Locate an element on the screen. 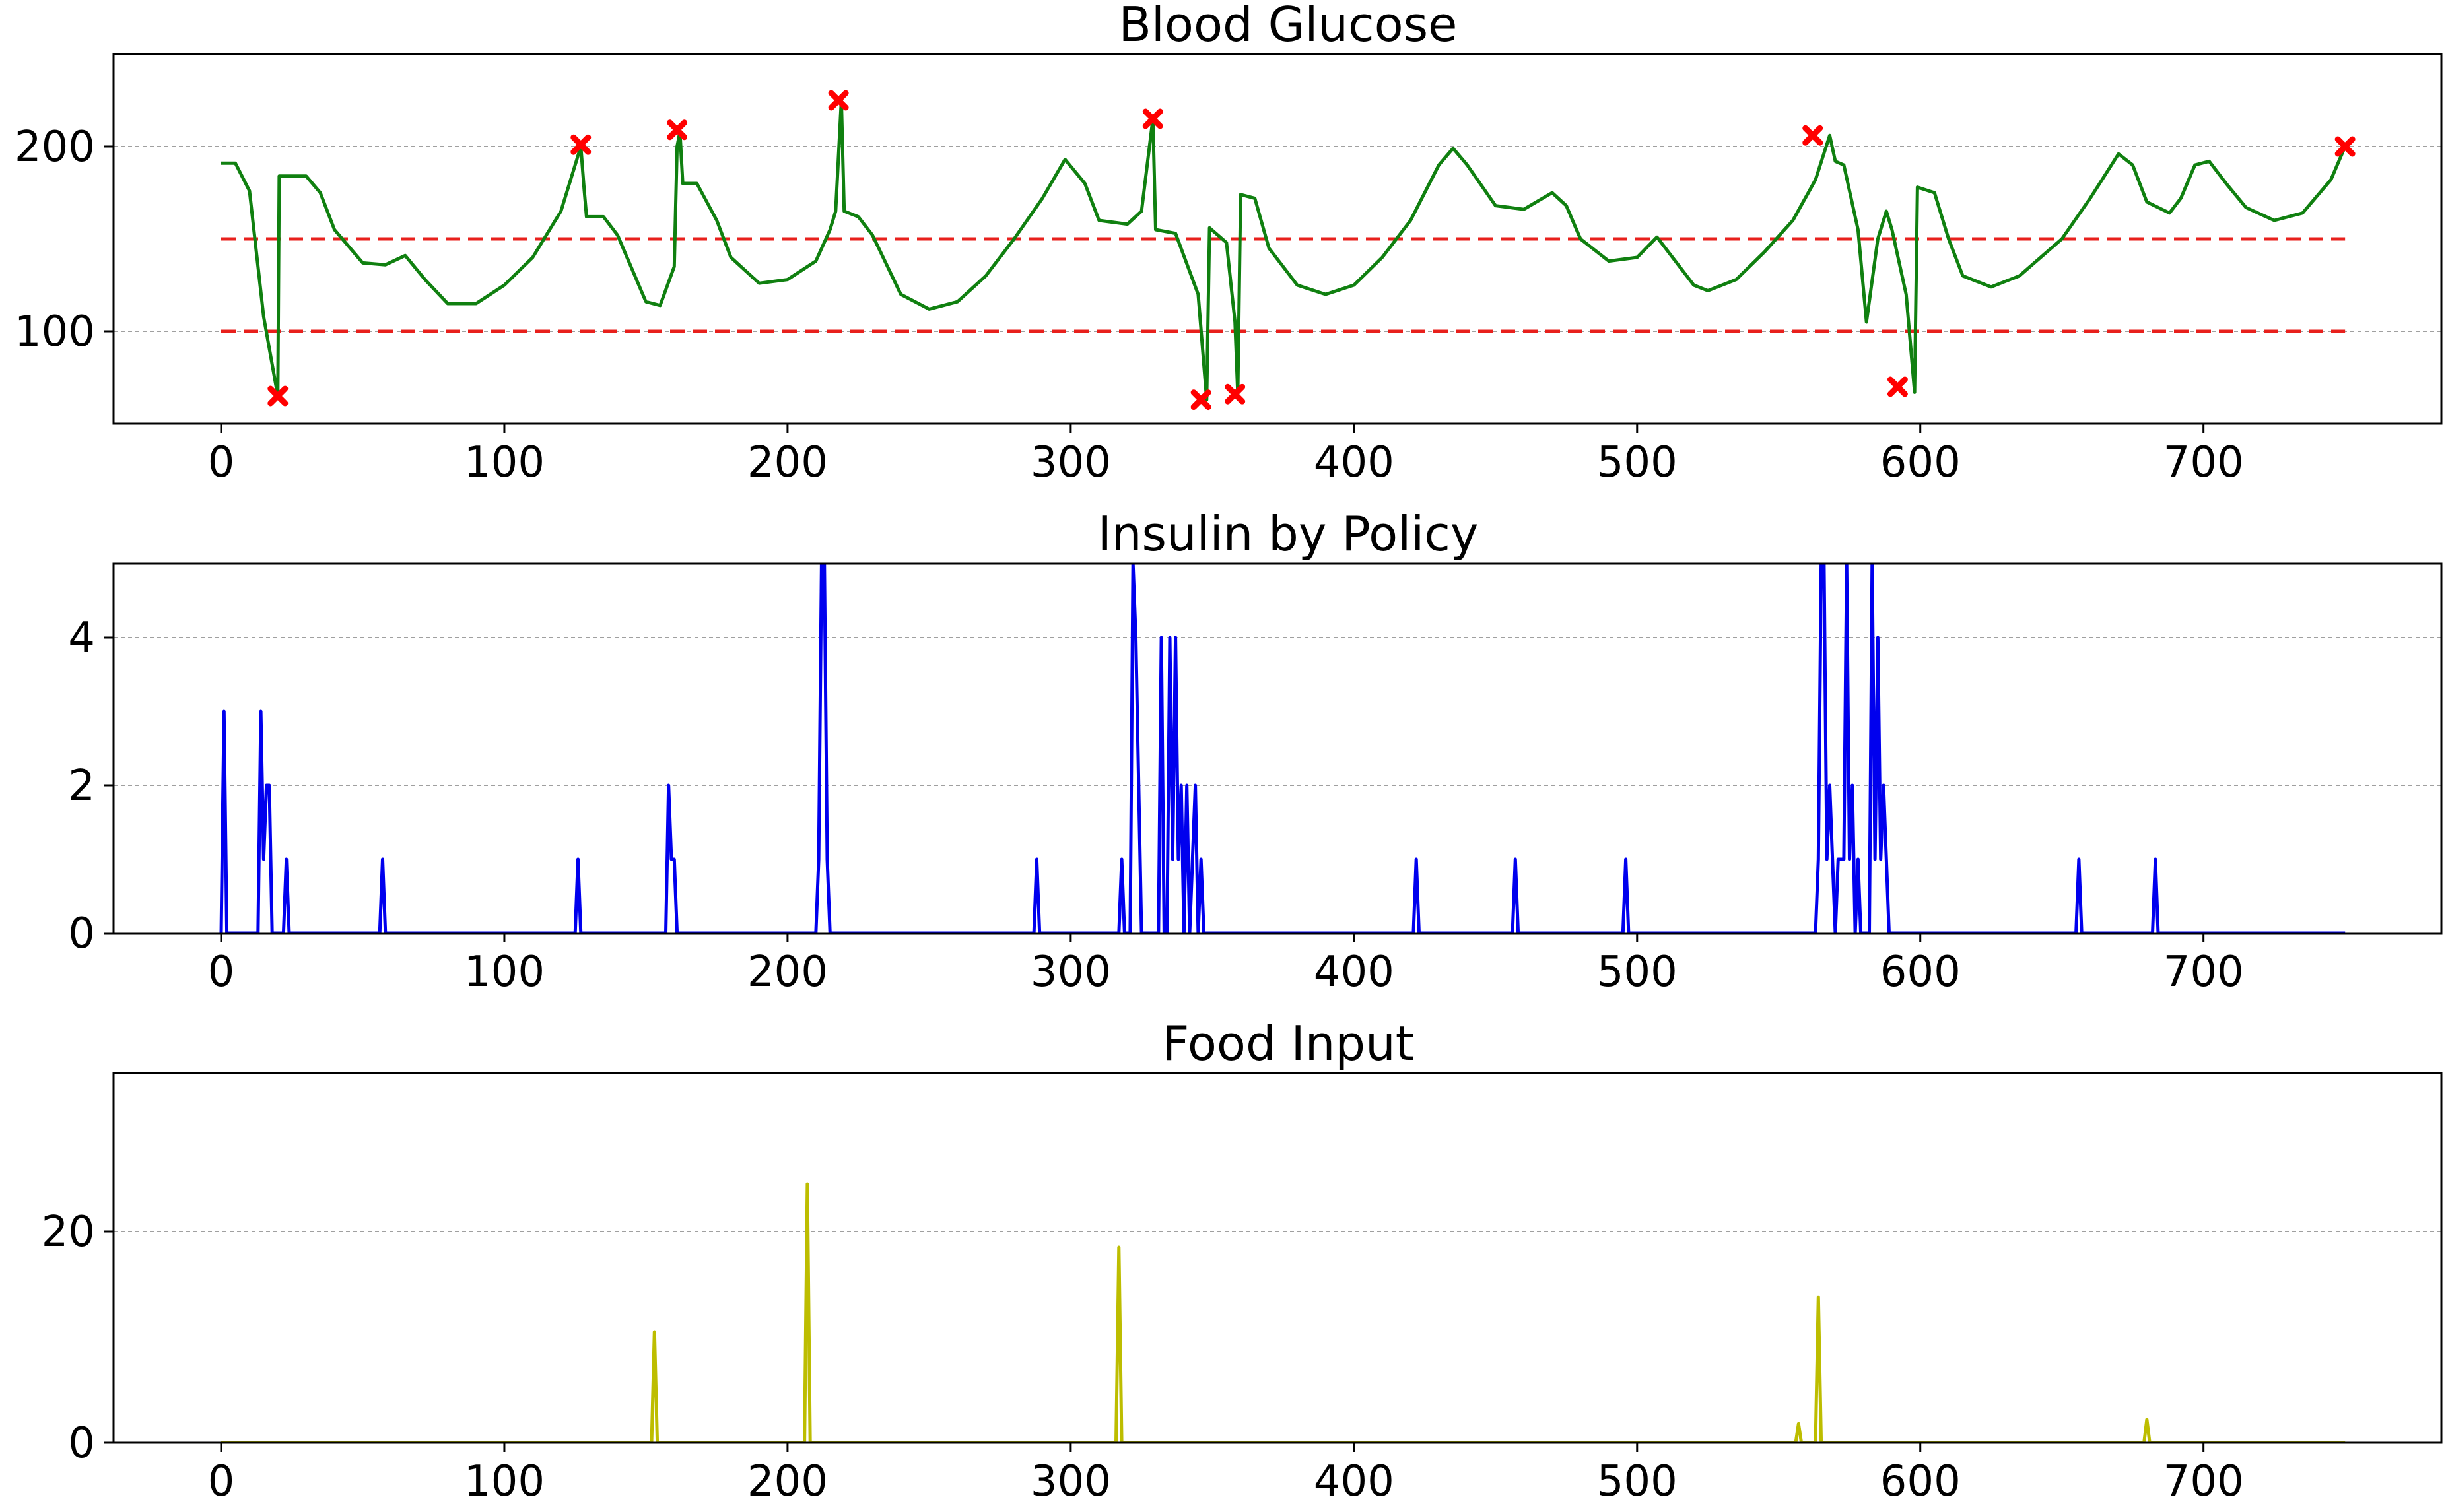 This screenshot has width=2444, height=1512. insulin-xtick-label-6: 600 is located at coordinates (1921, 973).